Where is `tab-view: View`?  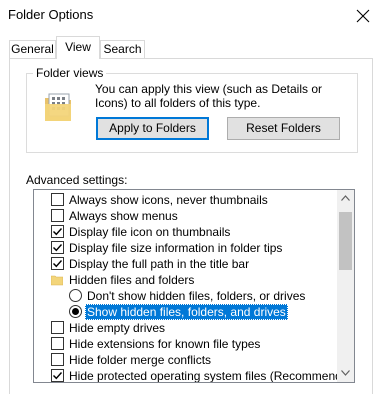
tab-view: View is located at coordinates (78, 47).